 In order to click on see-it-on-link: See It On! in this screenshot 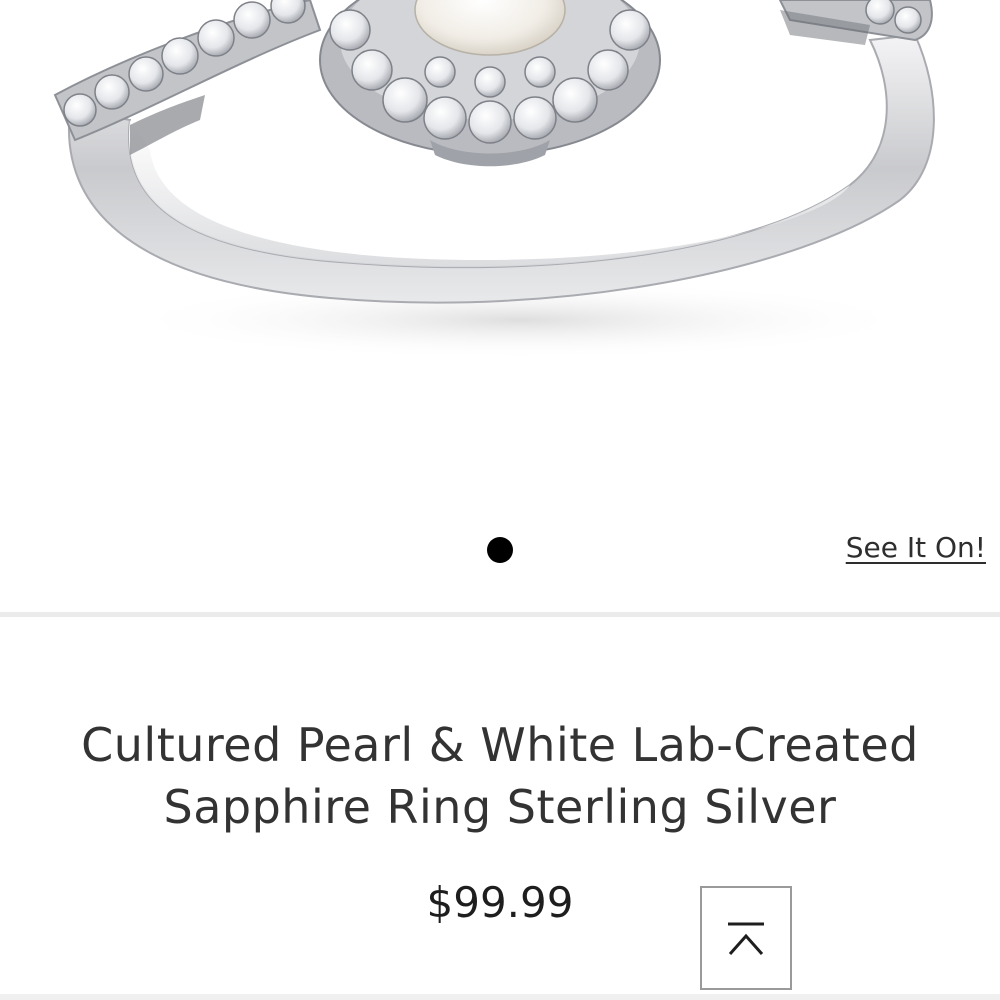, I will do `click(916, 547)`.